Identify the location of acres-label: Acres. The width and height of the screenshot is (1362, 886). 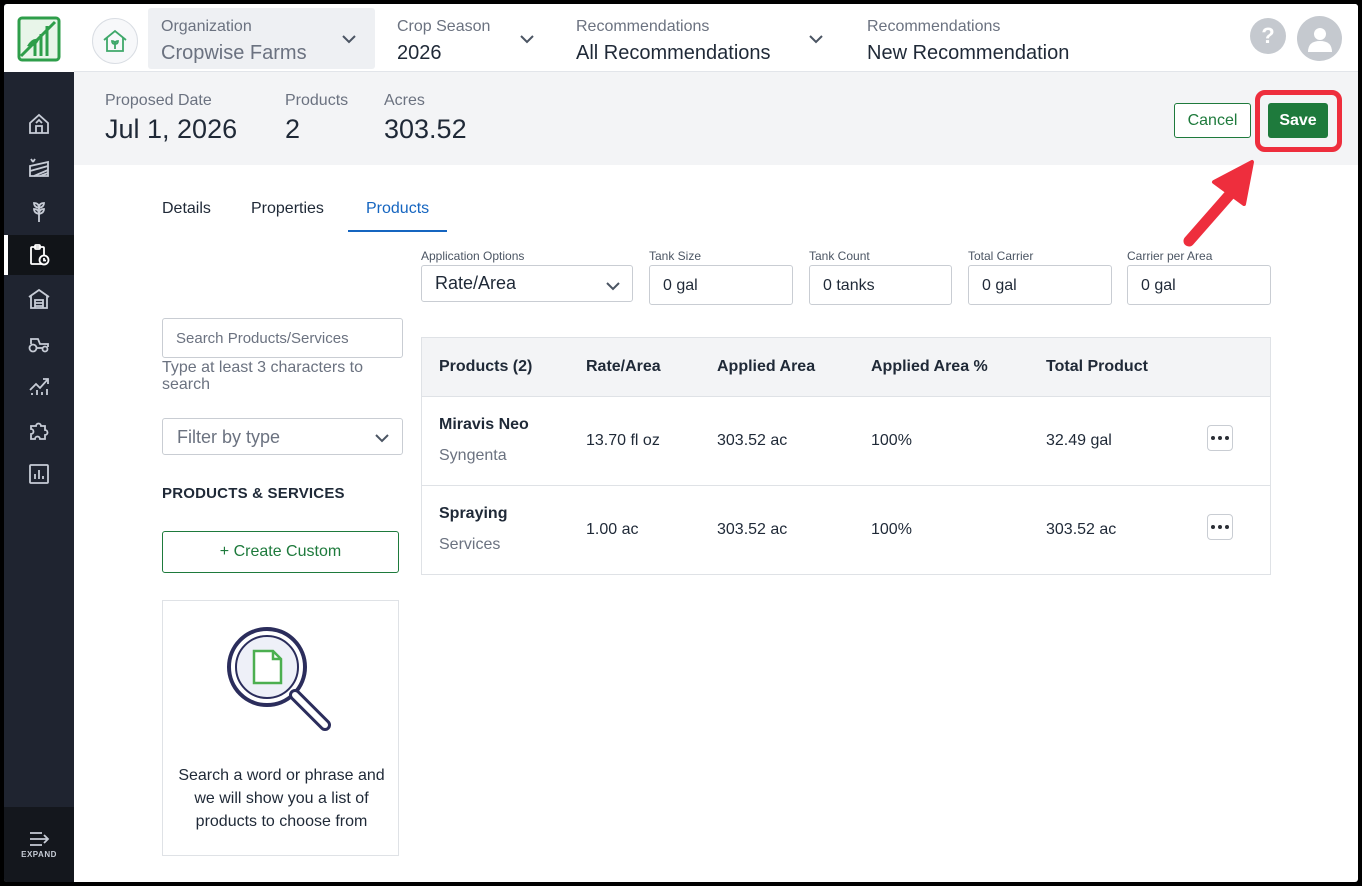
(404, 100).